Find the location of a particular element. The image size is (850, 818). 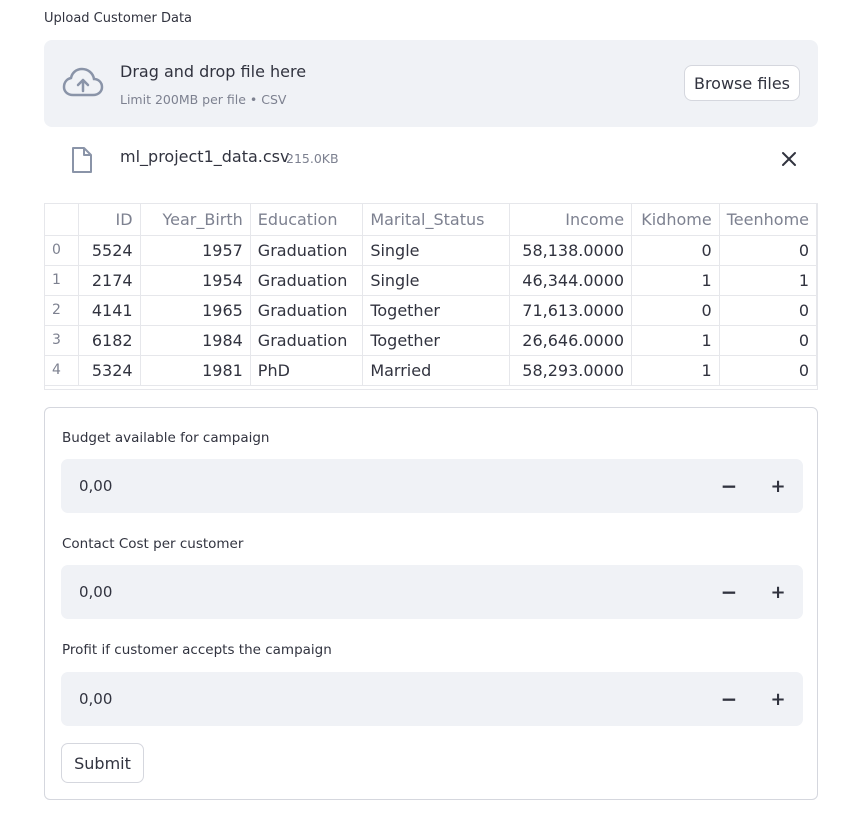

column-header-id: ID is located at coordinates (109, 220).